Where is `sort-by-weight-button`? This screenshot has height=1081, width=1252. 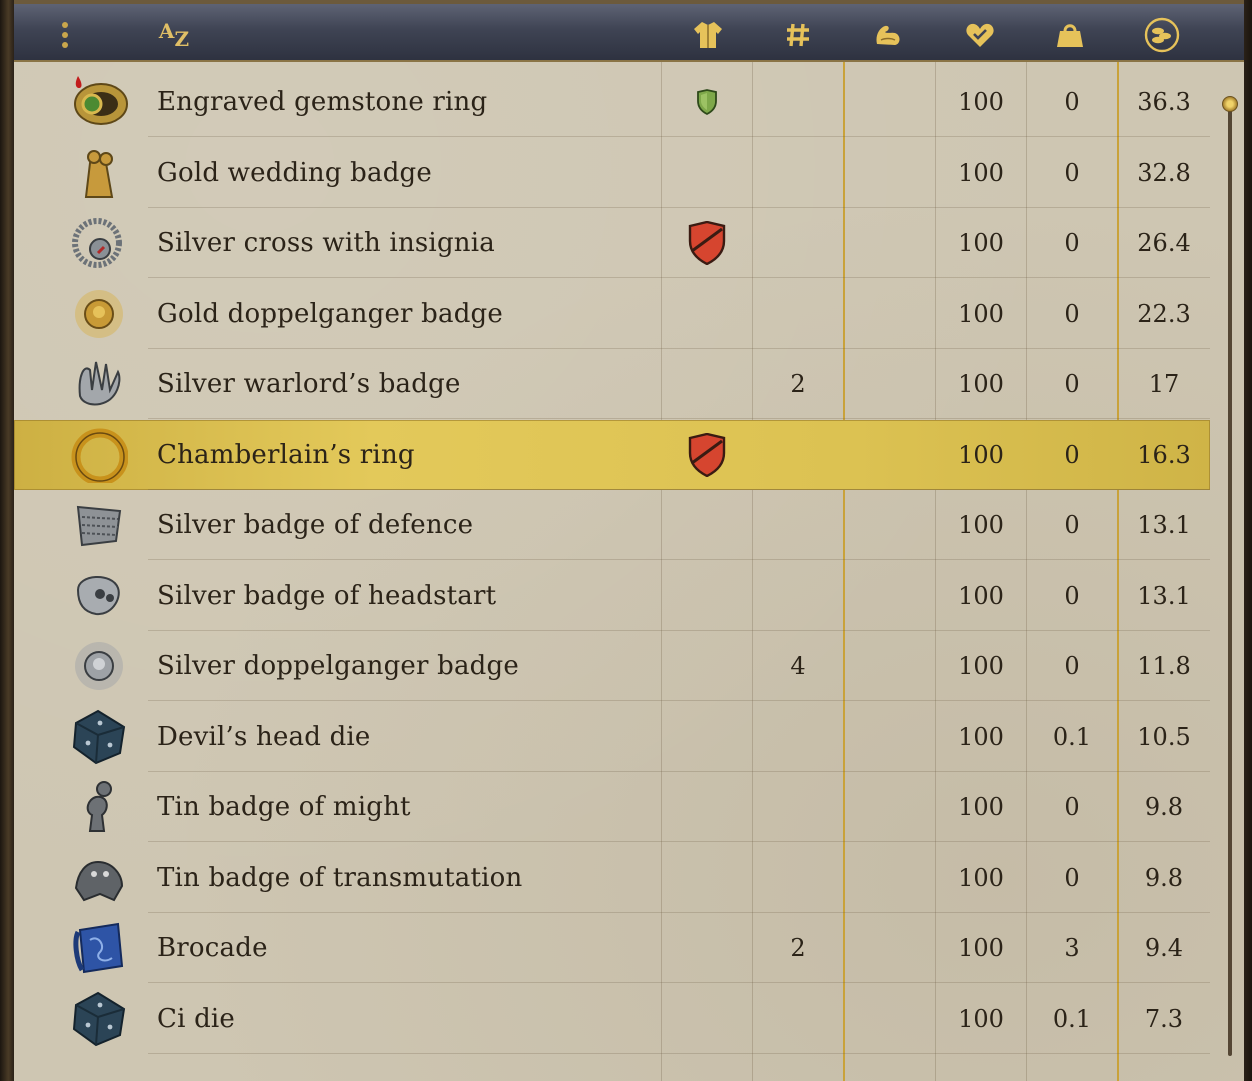
sort-by-weight-button is located at coordinates (1070, 35).